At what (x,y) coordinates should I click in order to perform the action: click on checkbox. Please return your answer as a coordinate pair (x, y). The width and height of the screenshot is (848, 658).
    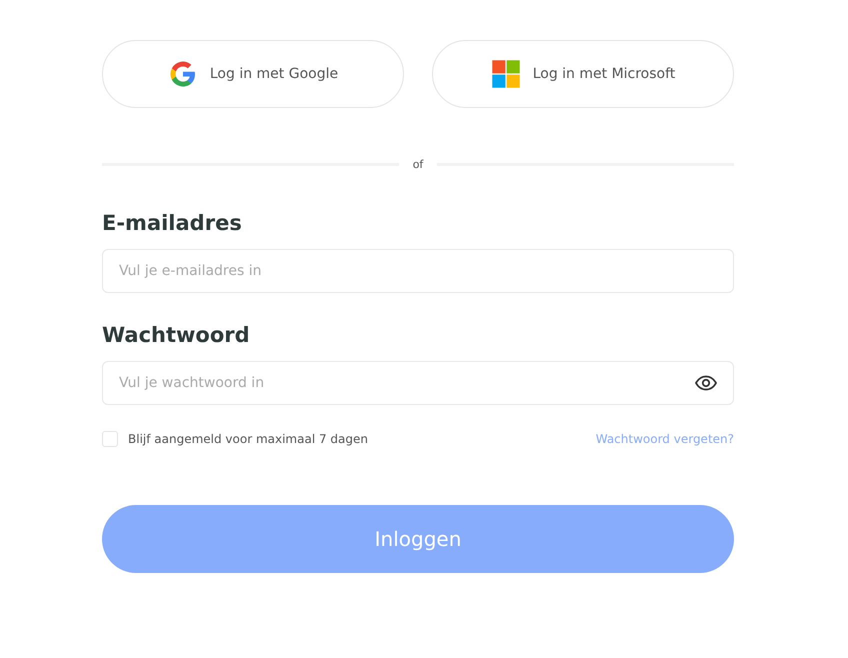
    Looking at the image, I should click on (110, 439).